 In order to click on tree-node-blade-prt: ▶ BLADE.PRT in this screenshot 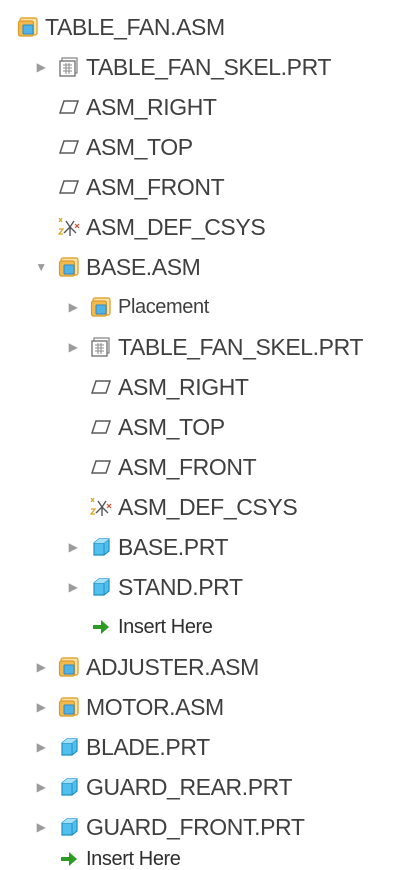, I will do `click(121, 747)`.